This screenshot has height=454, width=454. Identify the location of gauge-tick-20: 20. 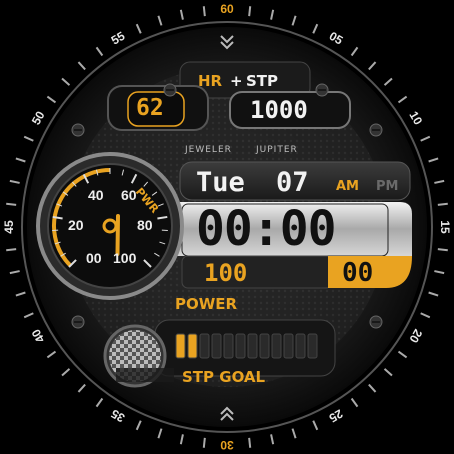
(76, 225).